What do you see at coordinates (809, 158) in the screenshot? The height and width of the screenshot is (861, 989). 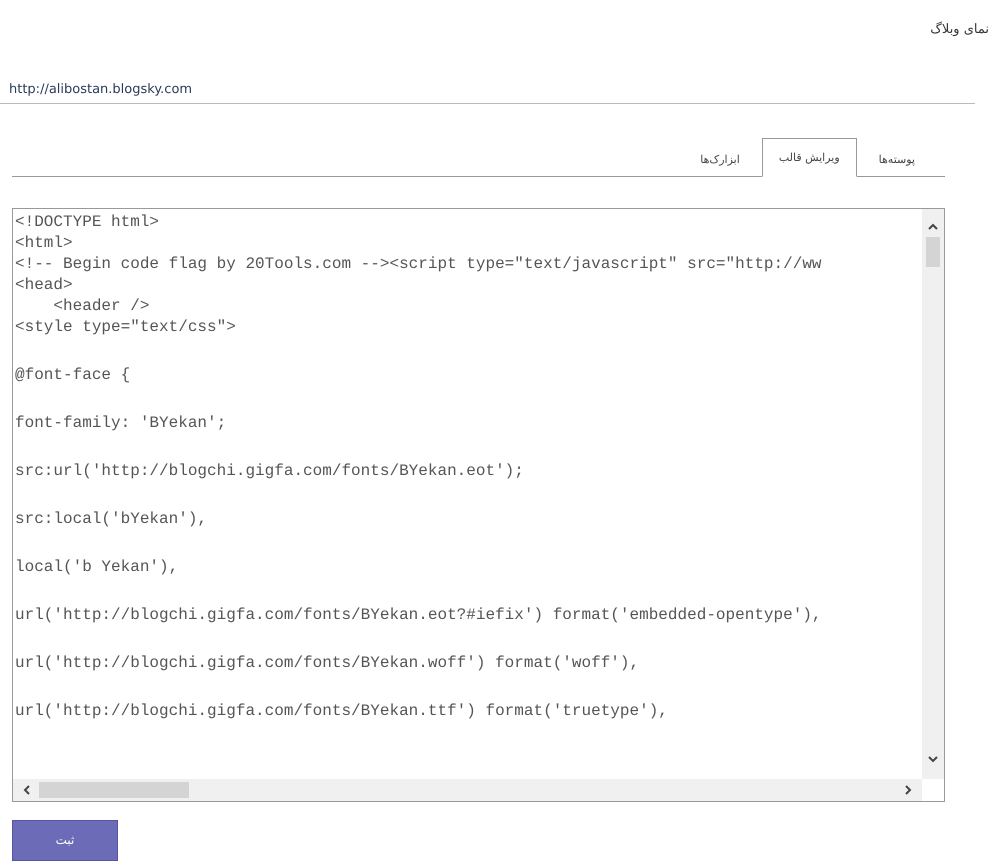 I see `tab: ویرایش قالب` at bounding box center [809, 158].